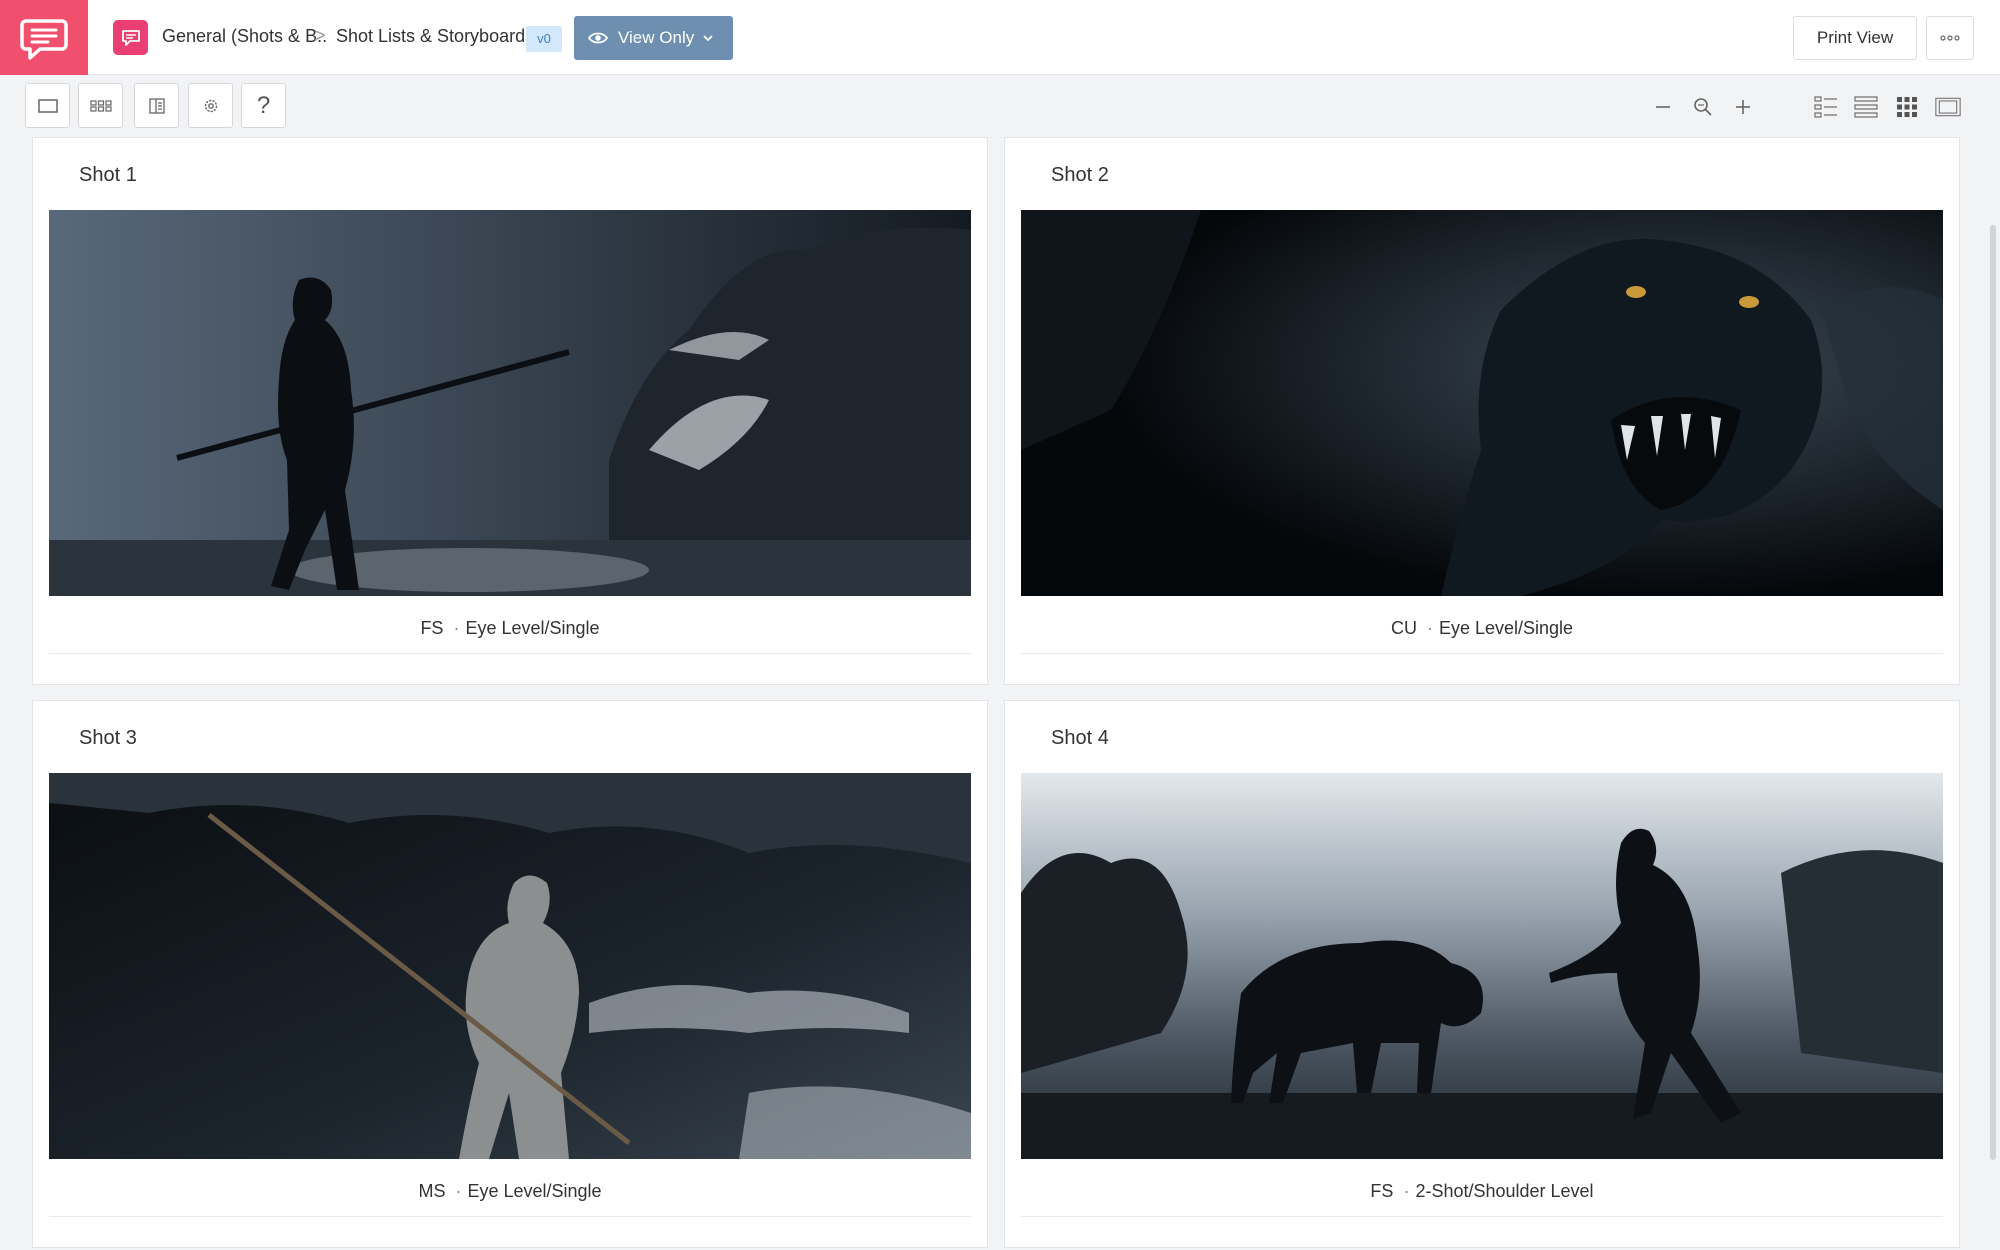 Image resolution: width=2000 pixels, height=1250 pixels. I want to click on list-detail-view-button, so click(1826, 107).